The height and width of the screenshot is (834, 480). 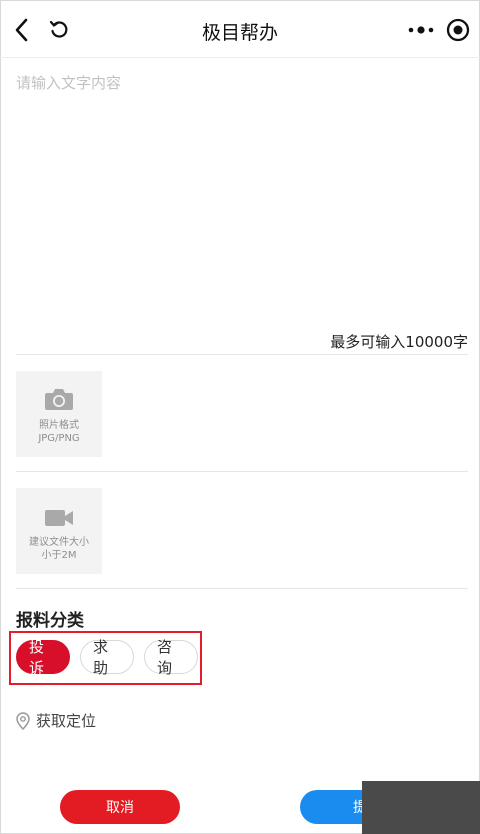 What do you see at coordinates (23, 720) in the screenshot?
I see `location-pin-icon` at bounding box center [23, 720].